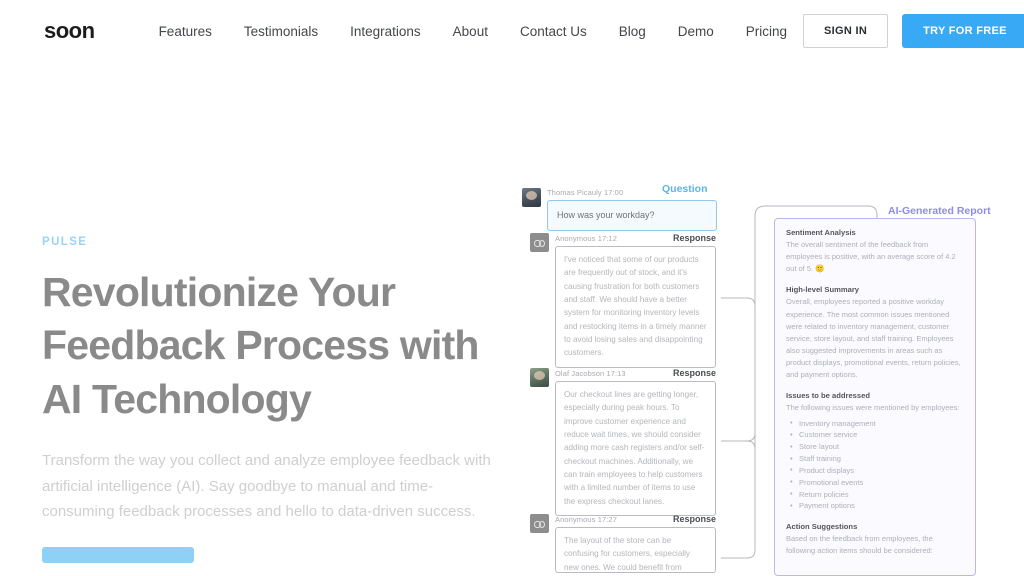 The height and width of the screenshot is (576, 1024). Describe the element at coordinates (875, 447) in the screenshot. I see `list-item: Store layout` at that location.